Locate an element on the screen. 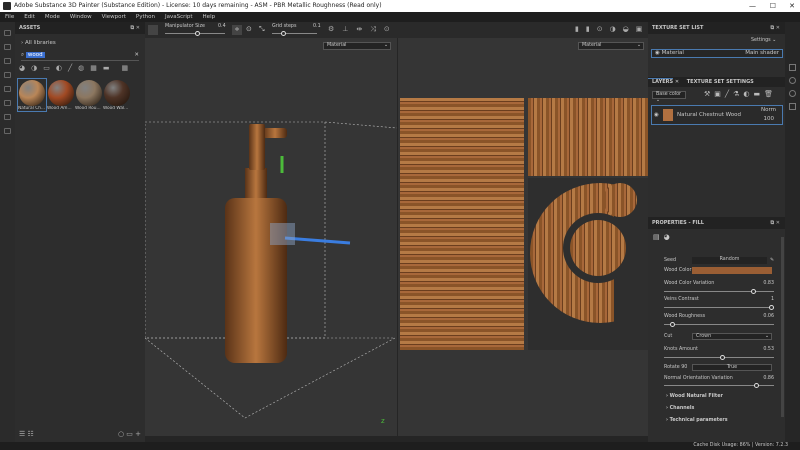 This screenshot has height=450, width=800. cut-dropdown: Crown ⌄ is located at coordinates (732, 336).